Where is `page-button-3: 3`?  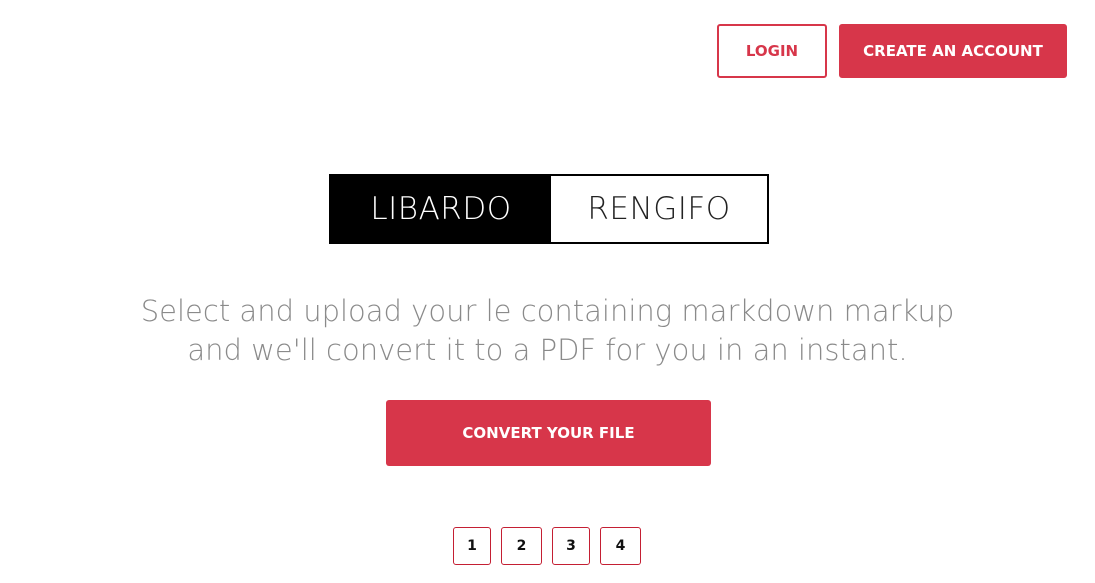
page-button-3: 3 is located at coordinates (571, 546).